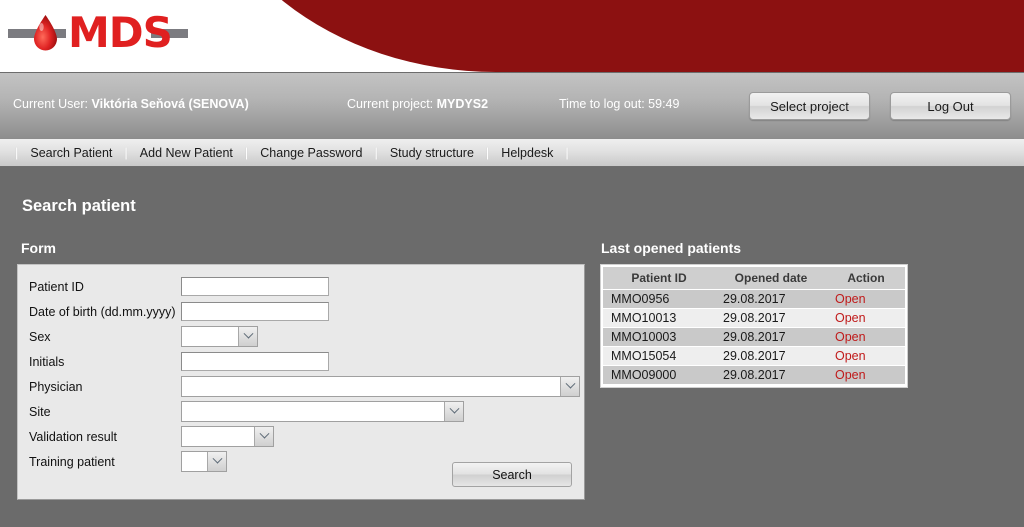 The image size is (1024, 527). Describe the element at coordinates (45, 33) in the screenshot. I see `blood-drop-icon` at that location.